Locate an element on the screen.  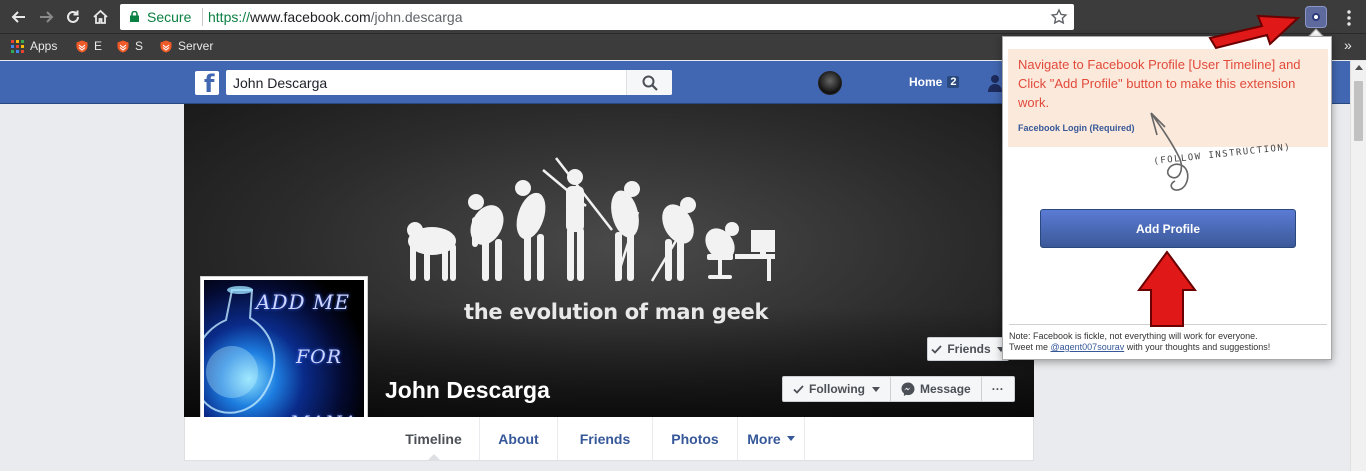
bookmark-apps: Apps is located at coordinates (34, 46).